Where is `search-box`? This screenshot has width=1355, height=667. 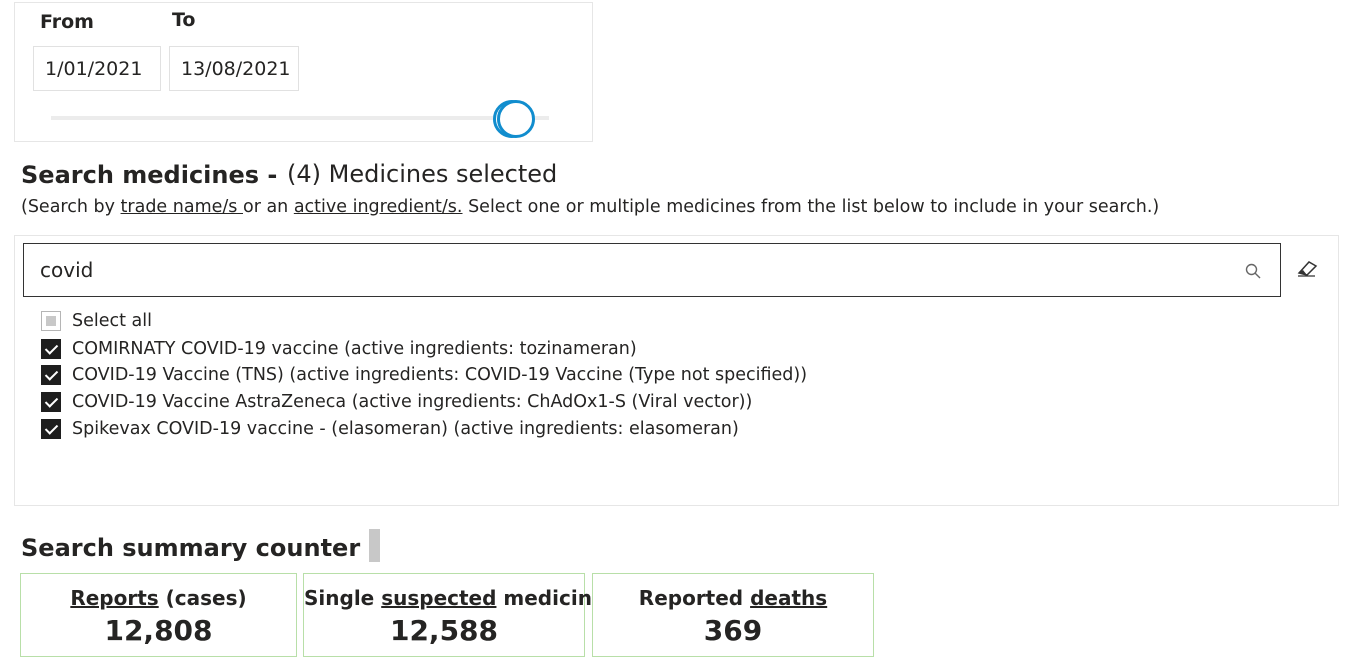
search-box is located at coordinates (652, 270).